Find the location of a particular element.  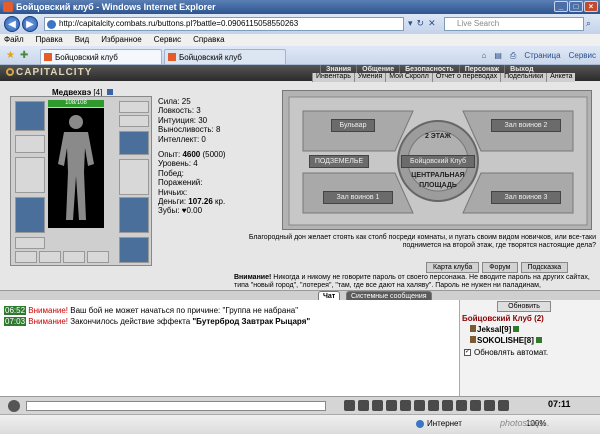

map-square-line2: ПЛОЩАДЬ is located at coordinates (438, 186).